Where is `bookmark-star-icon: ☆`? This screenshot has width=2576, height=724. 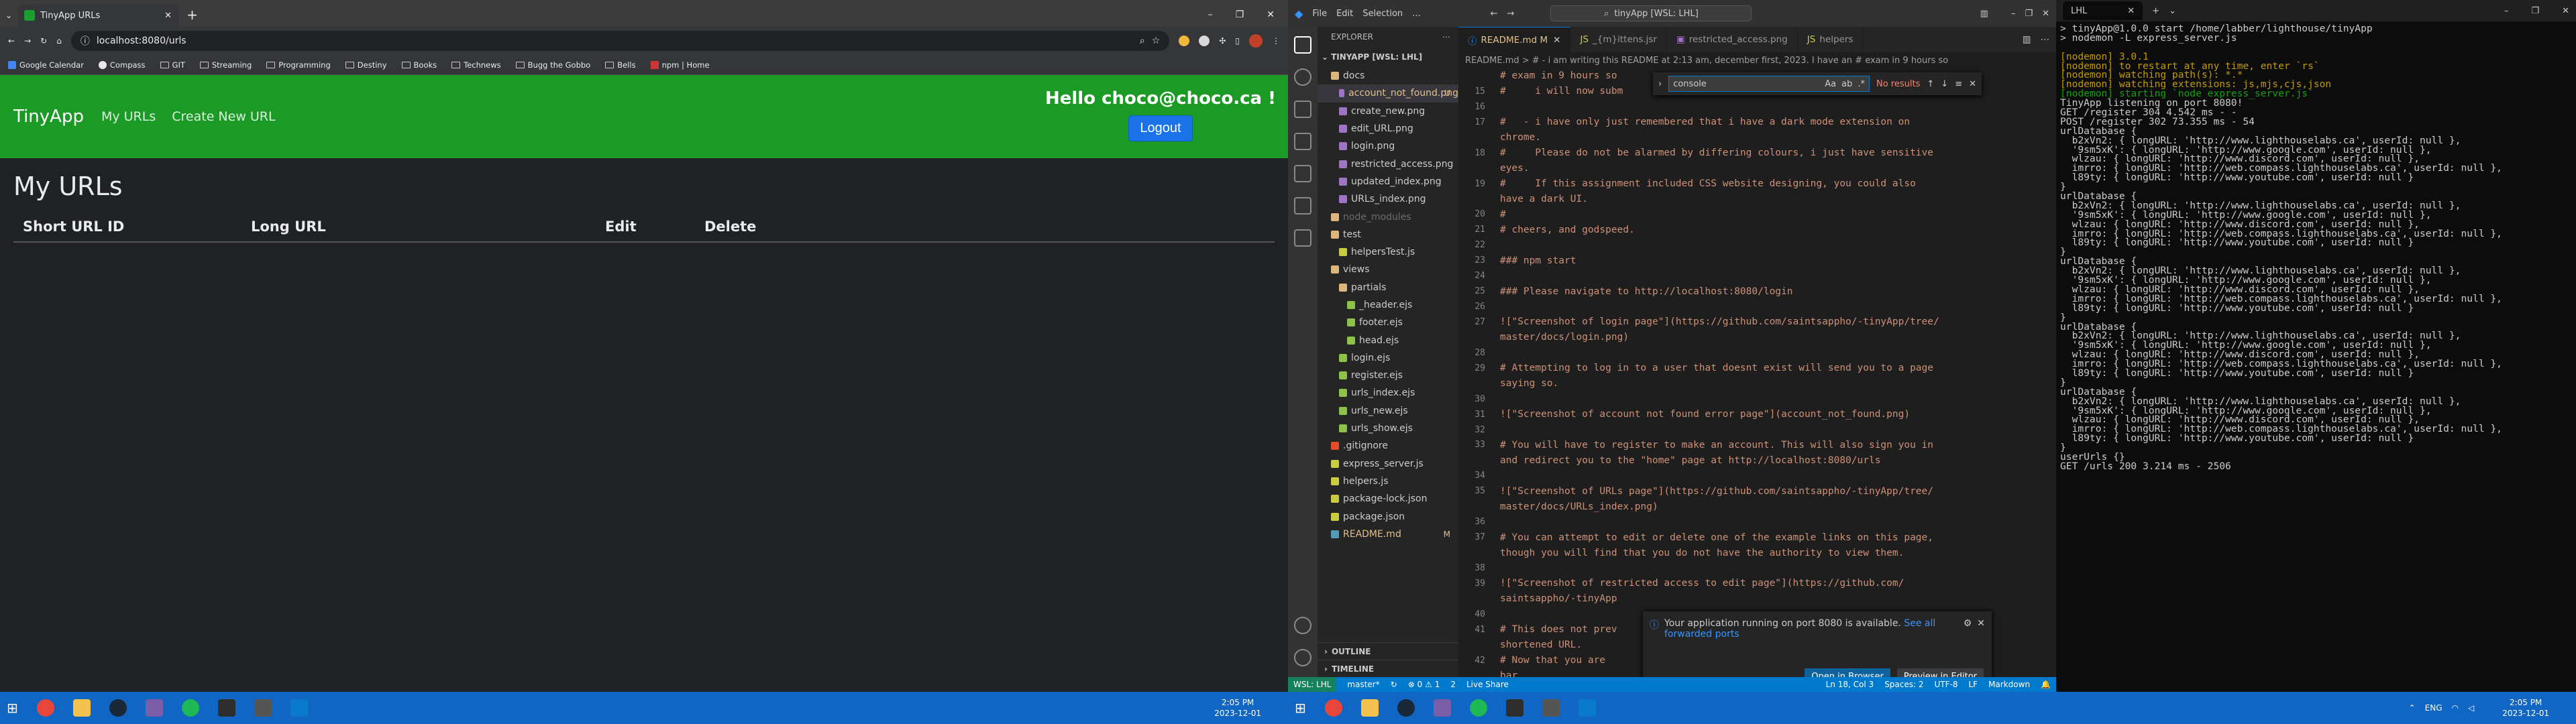 bookmark-star-icon: ☆ is located at coordinates (1156, 41).